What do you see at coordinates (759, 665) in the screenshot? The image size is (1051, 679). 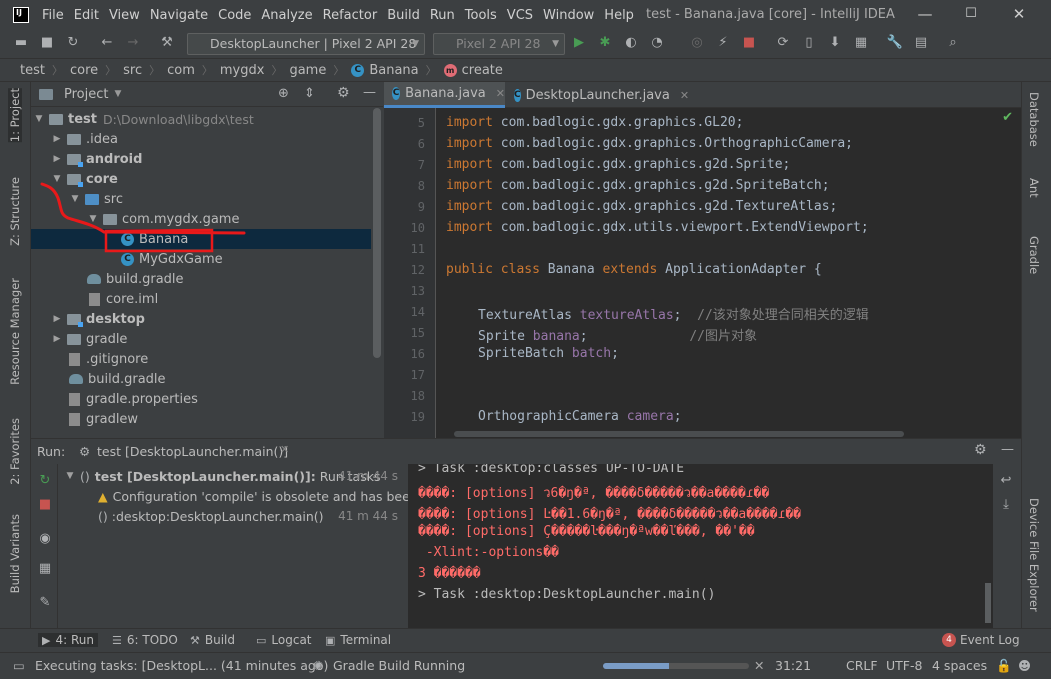 I see `cancel-progress-icon: ✕` at bounding box center [759, 665].